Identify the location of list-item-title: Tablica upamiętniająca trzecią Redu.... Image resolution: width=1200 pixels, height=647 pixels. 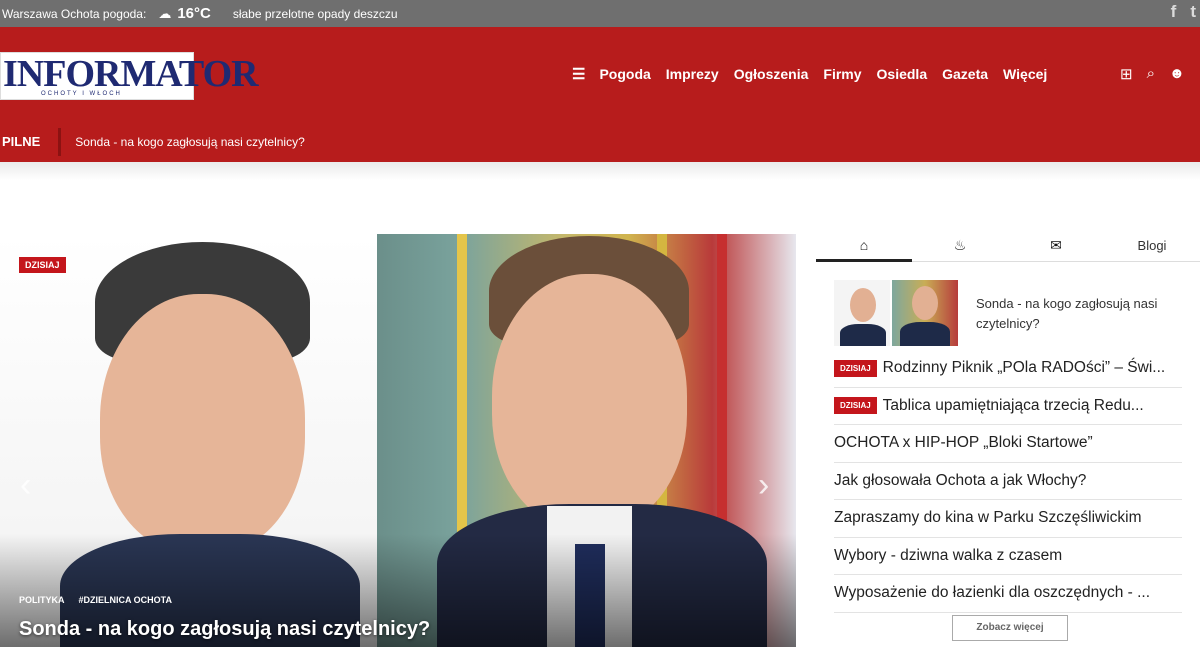
(1013, 406).